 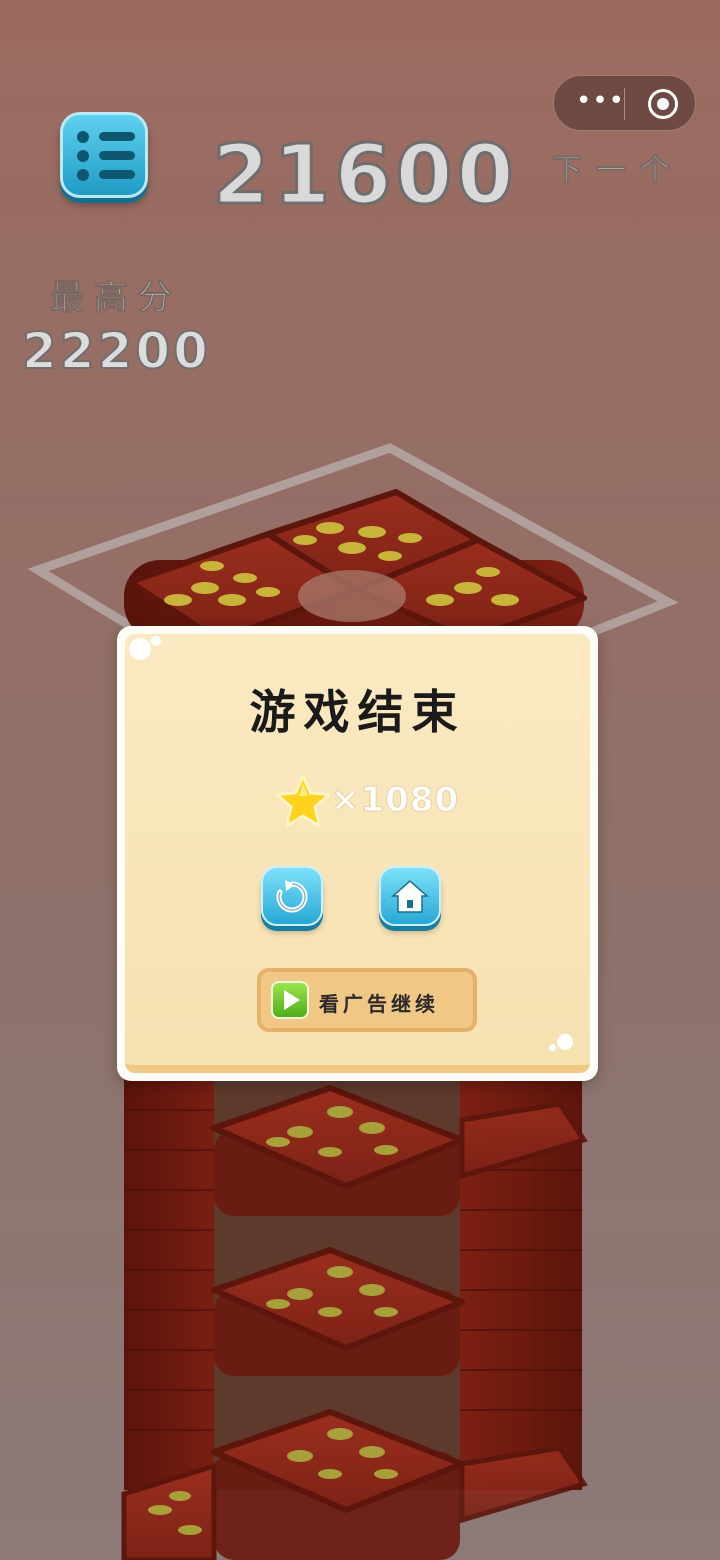 What do you see at coordinates (618, 171) in the screenshot?
I see `next-piece-label: 下一个` at bounding box center [618, 171].